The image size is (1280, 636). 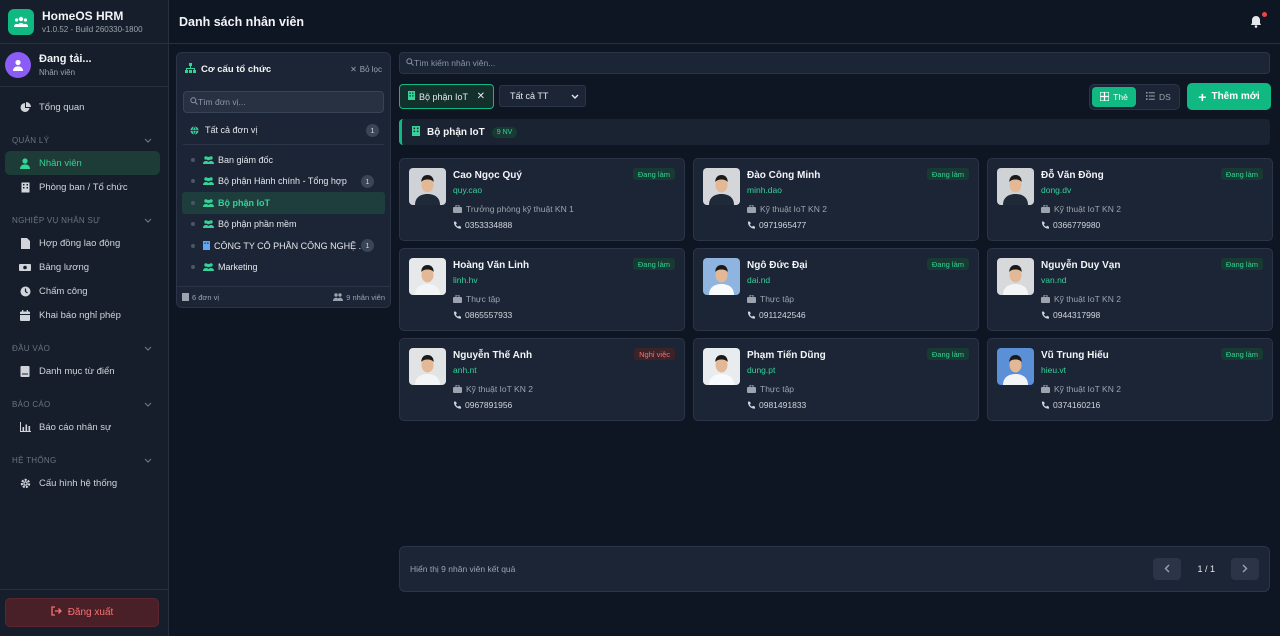 I want to click on sidebar-item-leave: Khai báo nghỉ phép, so click(x=82, y=315).